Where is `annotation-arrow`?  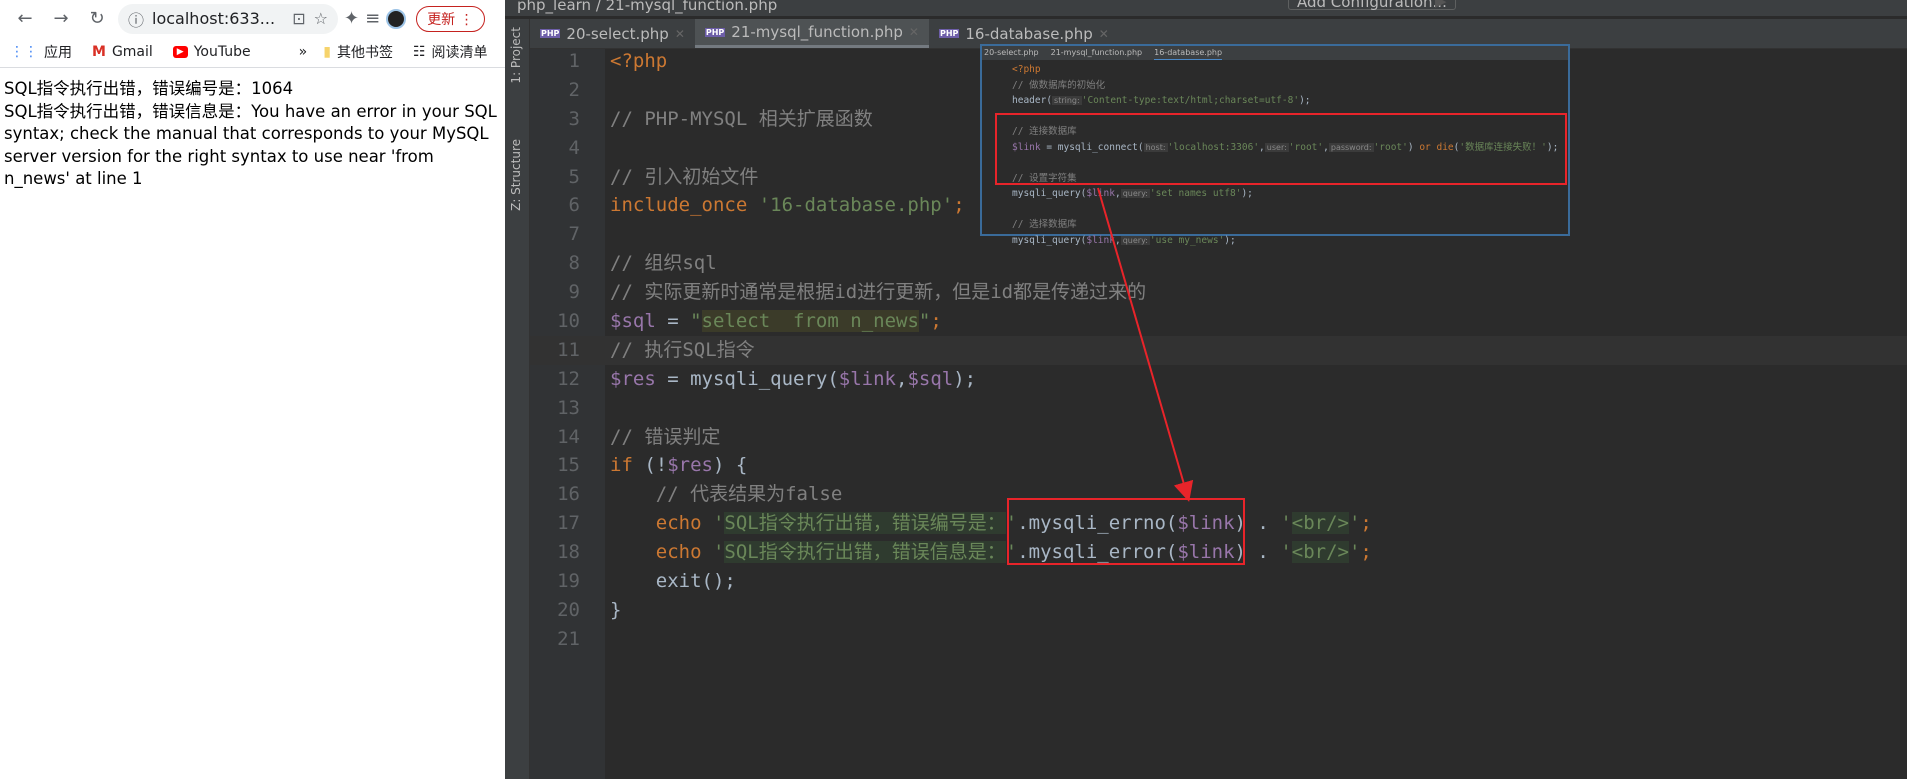 annotation-arrow is located at coordinates (1145, 344).